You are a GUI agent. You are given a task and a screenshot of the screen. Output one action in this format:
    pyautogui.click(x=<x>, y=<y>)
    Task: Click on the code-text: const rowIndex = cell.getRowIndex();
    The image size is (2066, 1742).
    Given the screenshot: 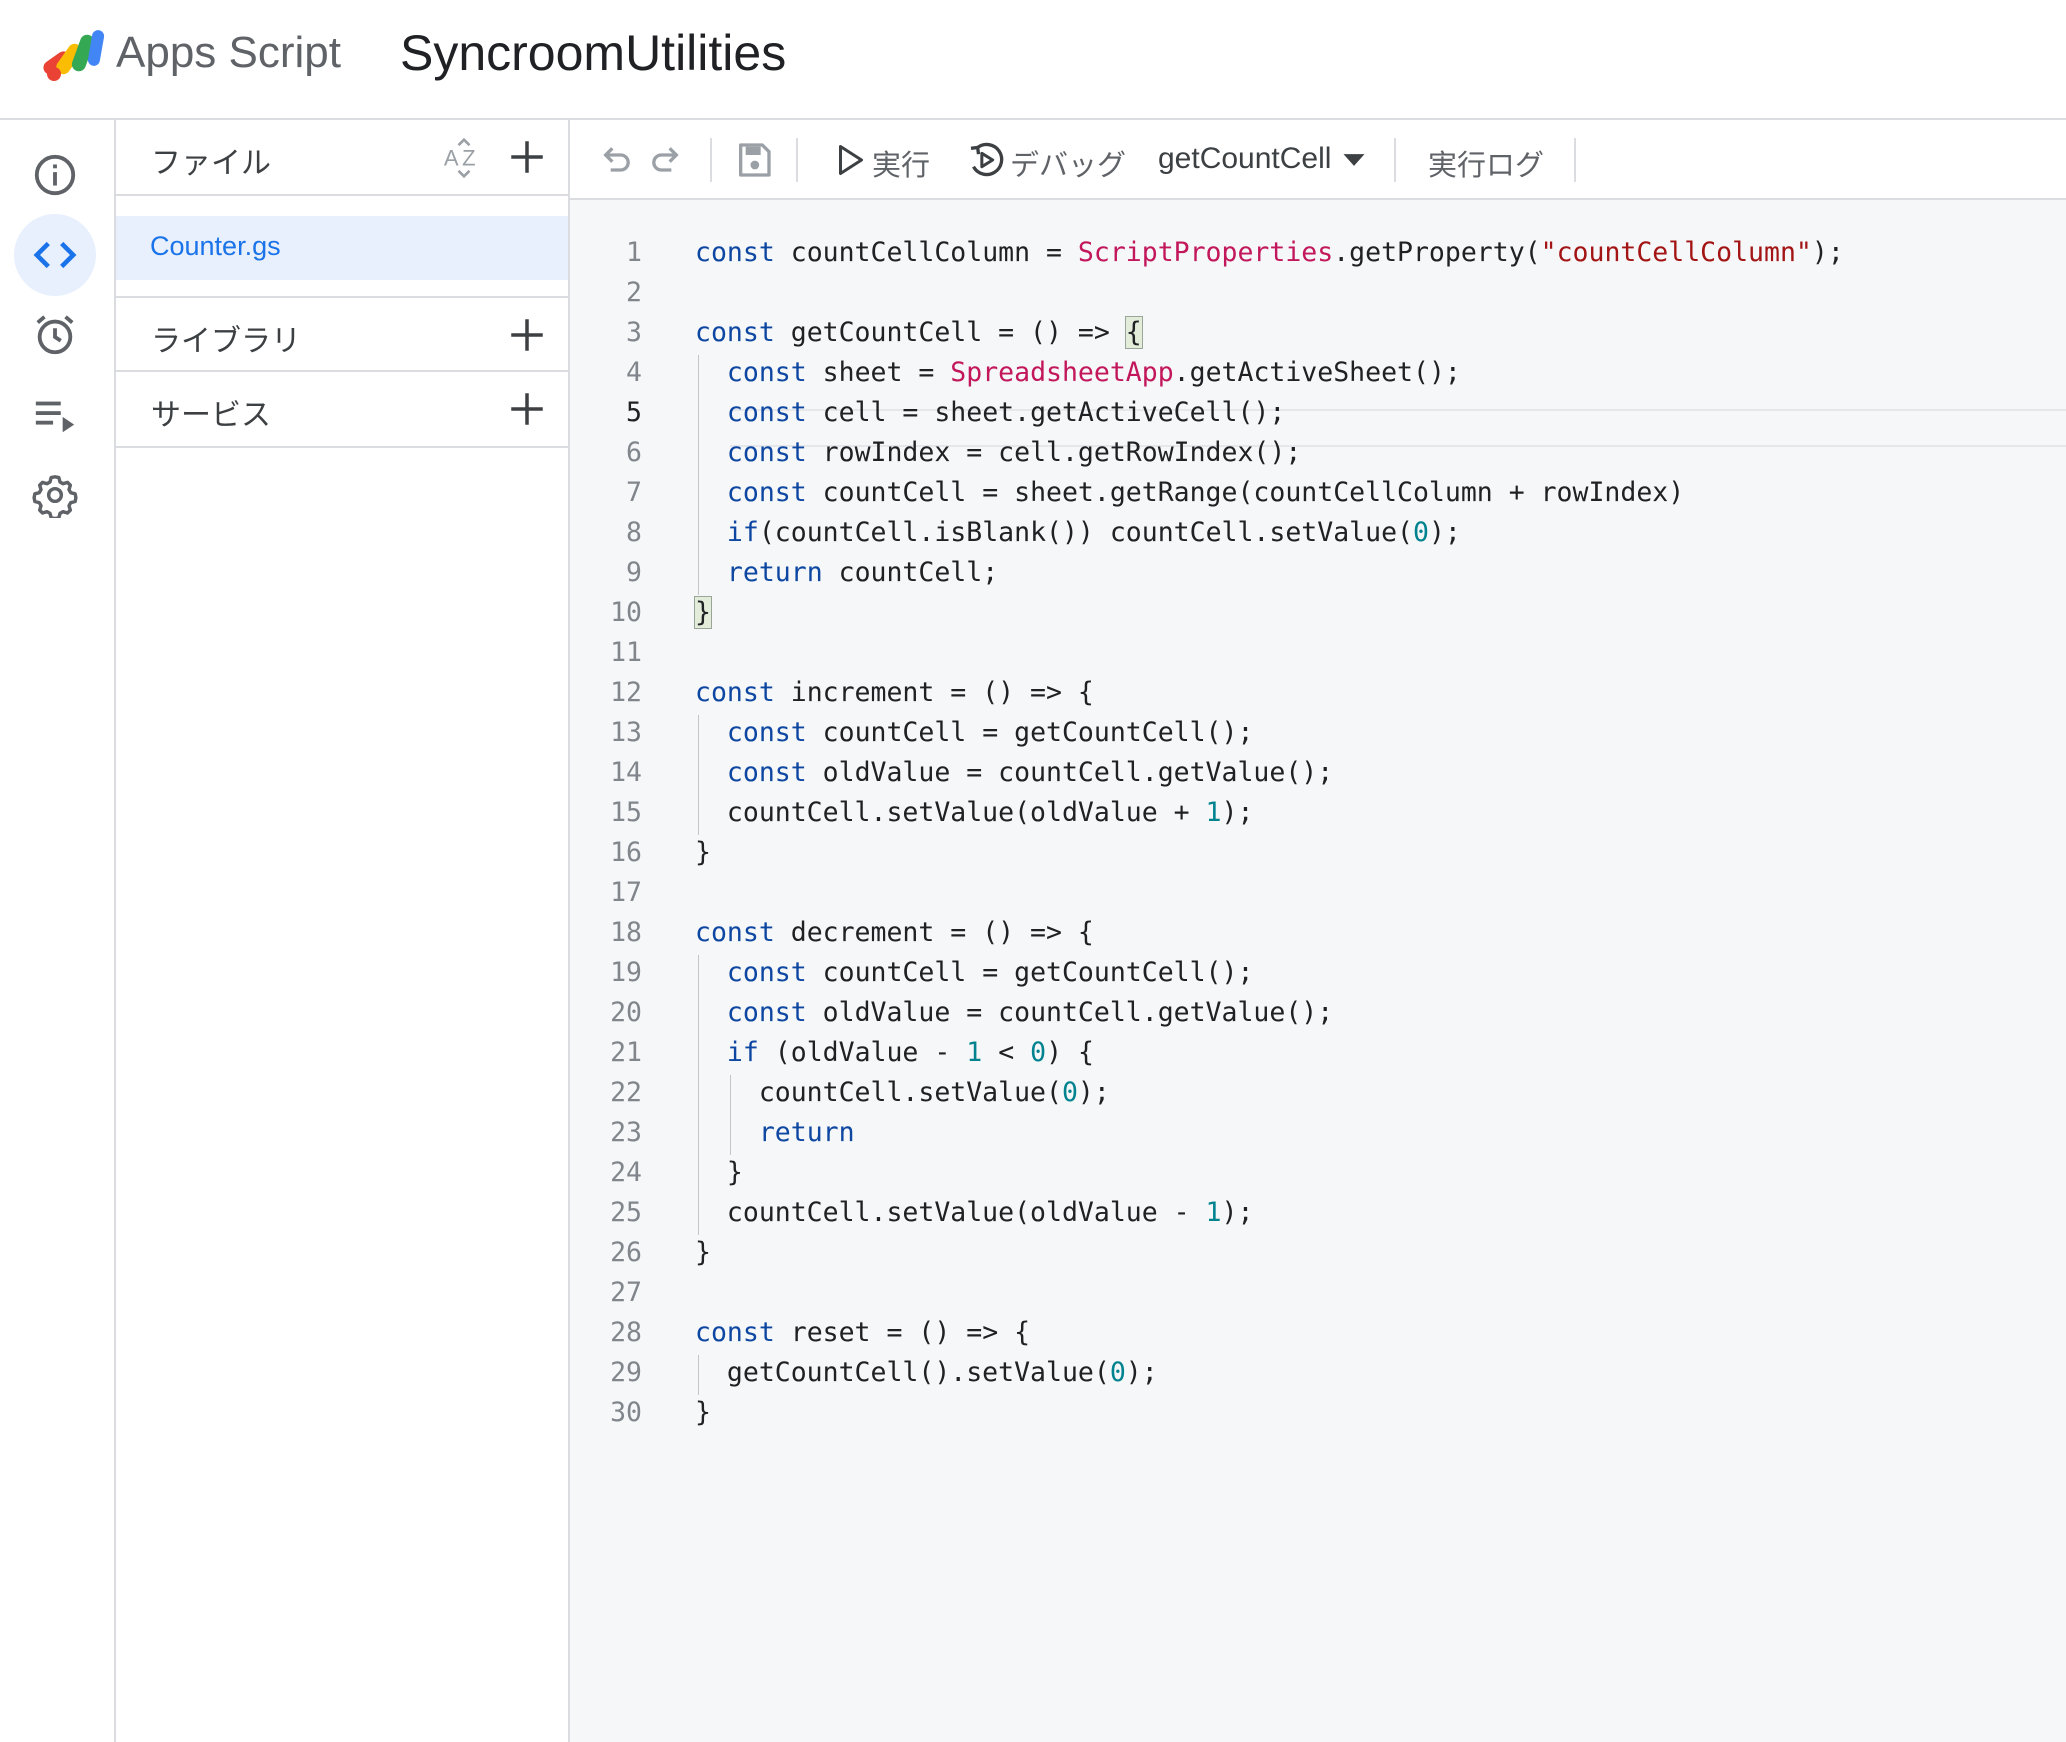 What is the action you would take?
    pyautogui.click(x=1014, y=452)
    